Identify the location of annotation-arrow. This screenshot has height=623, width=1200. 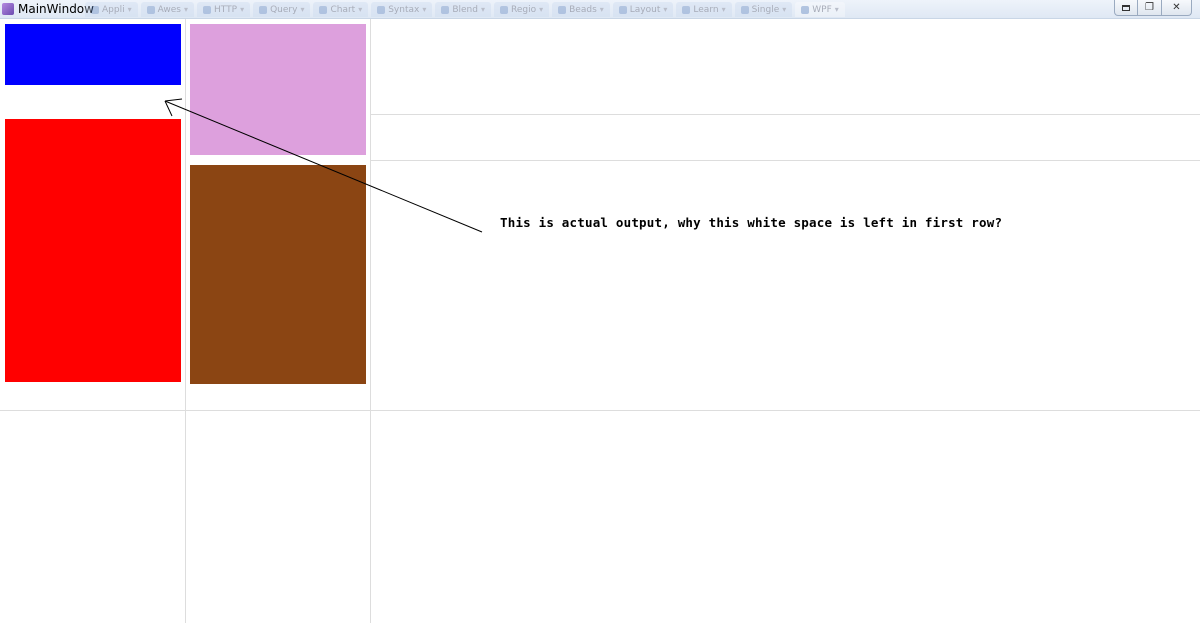
(323, 165).